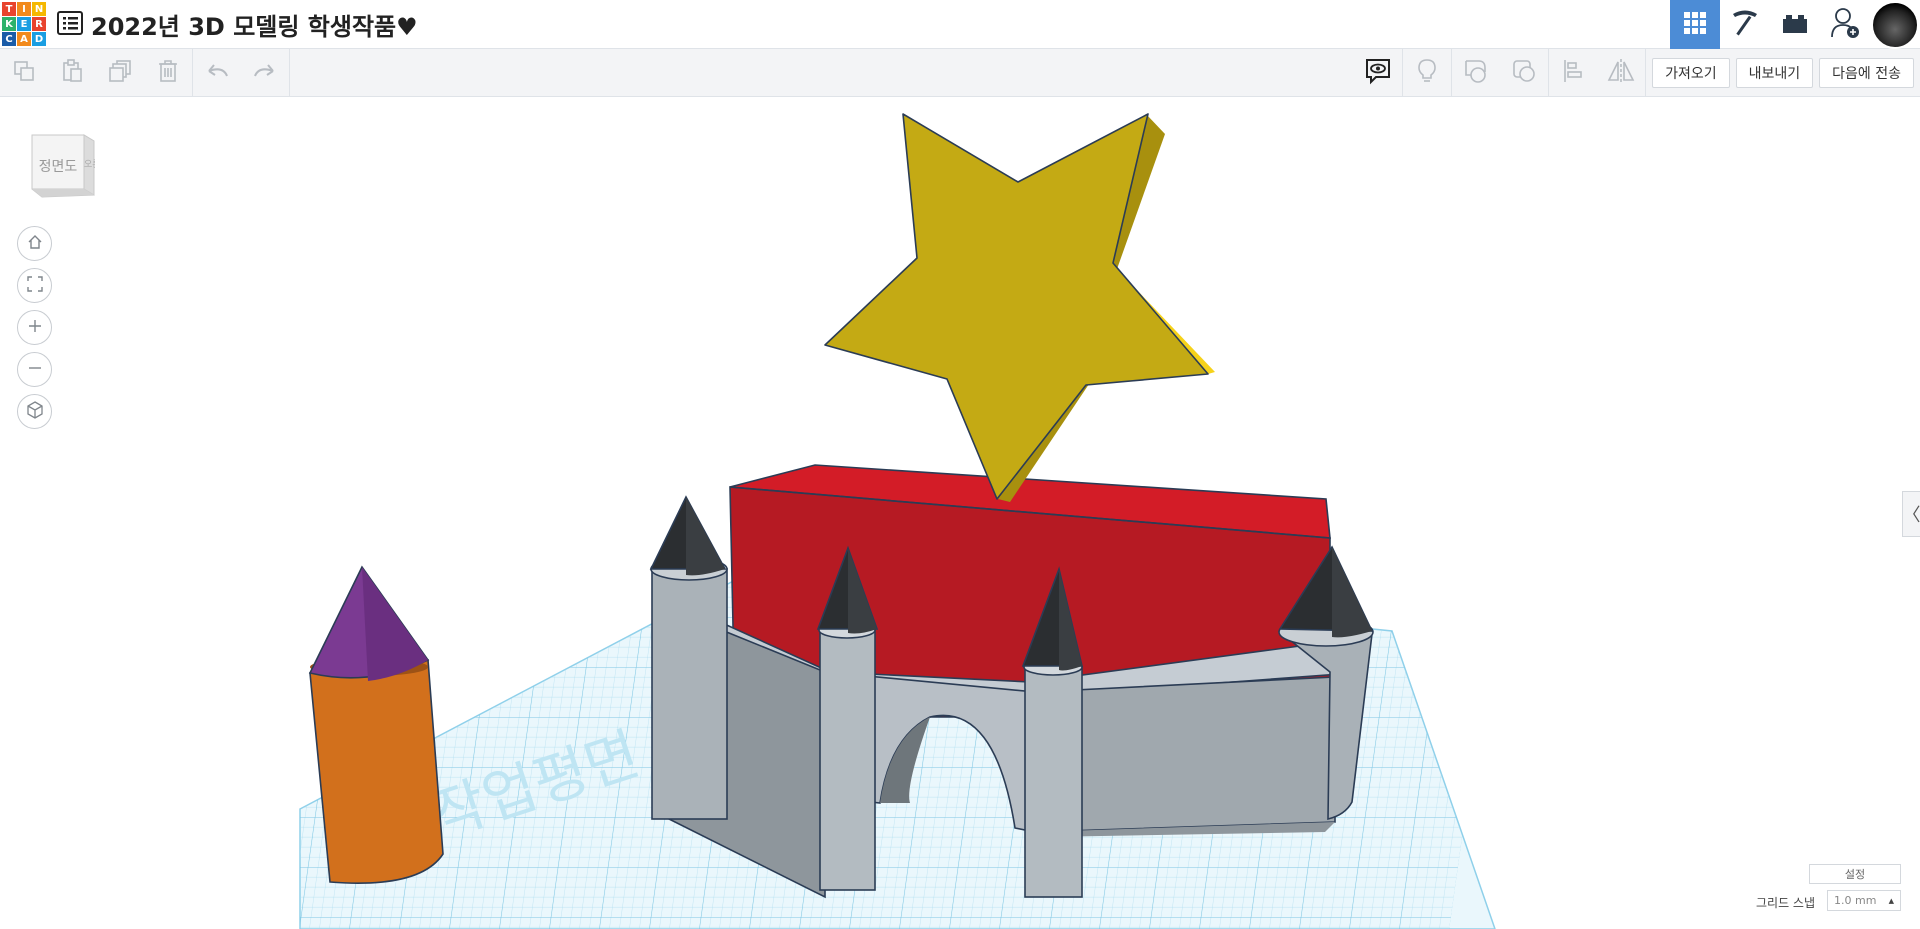  I want to click on tower-front-right, so click(1053, 778).